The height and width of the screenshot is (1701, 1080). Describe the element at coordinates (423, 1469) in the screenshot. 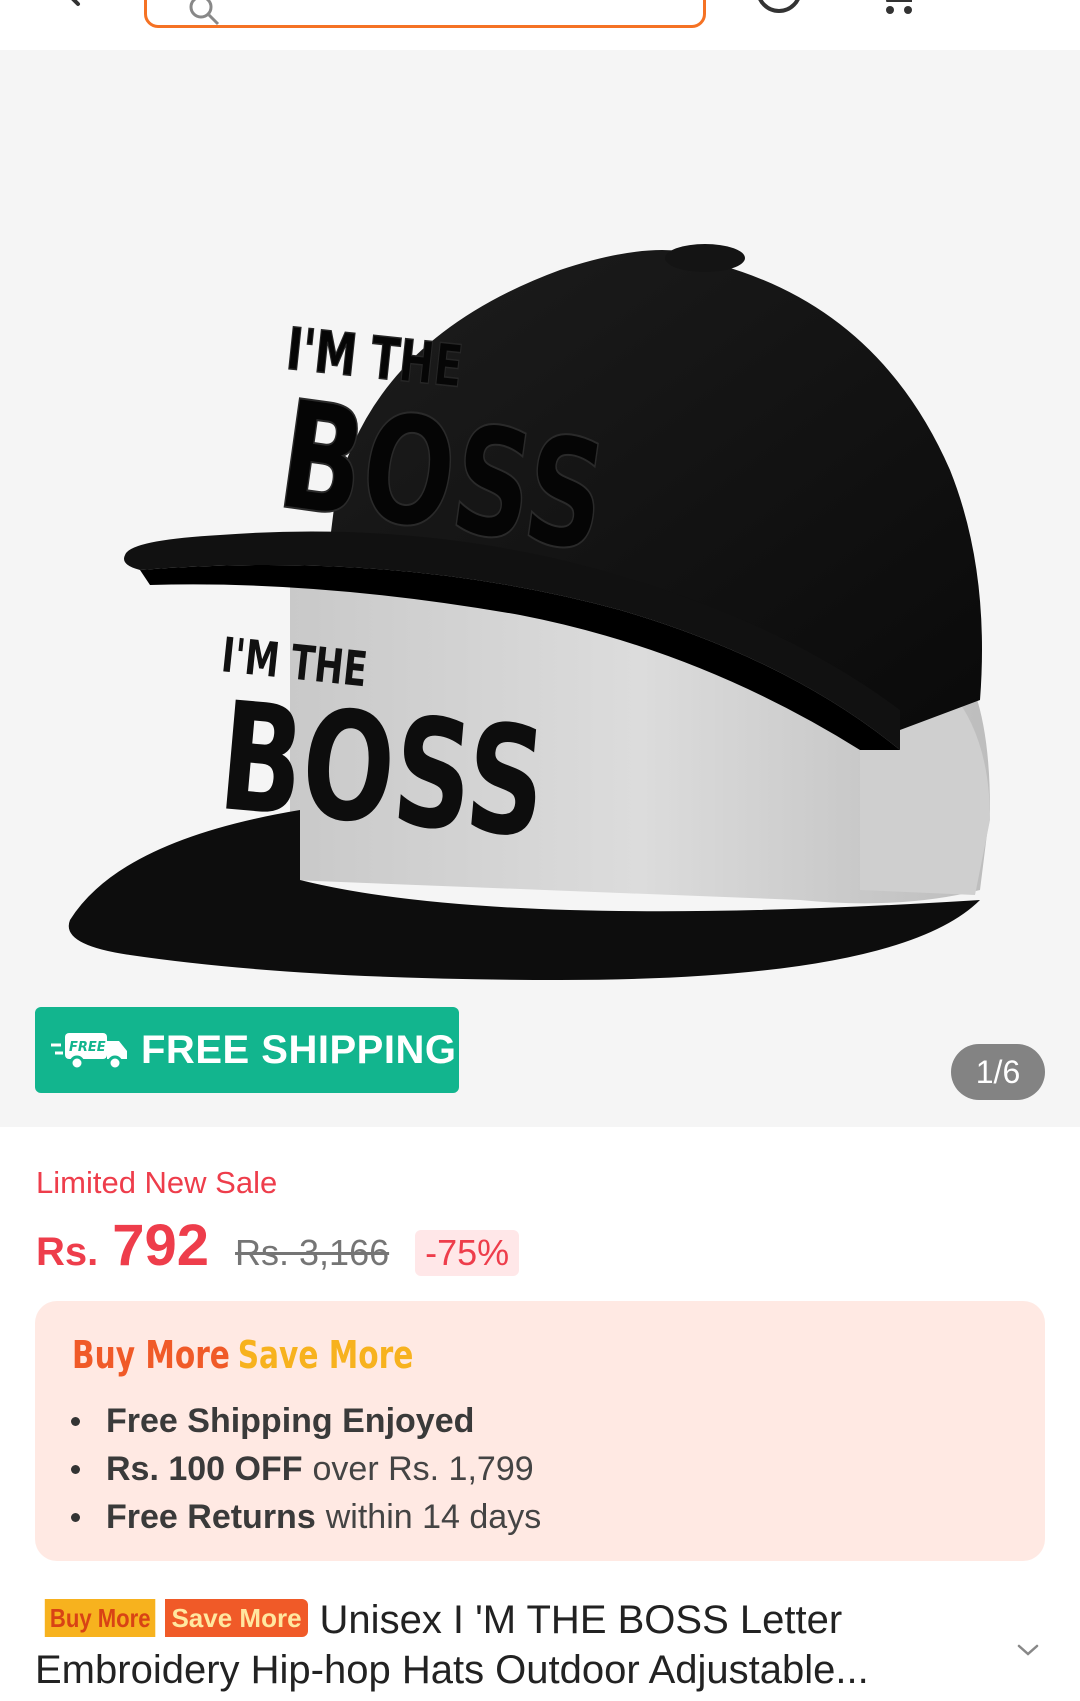

I see `promo-item-rest: over Rs. 1,799` at that location.